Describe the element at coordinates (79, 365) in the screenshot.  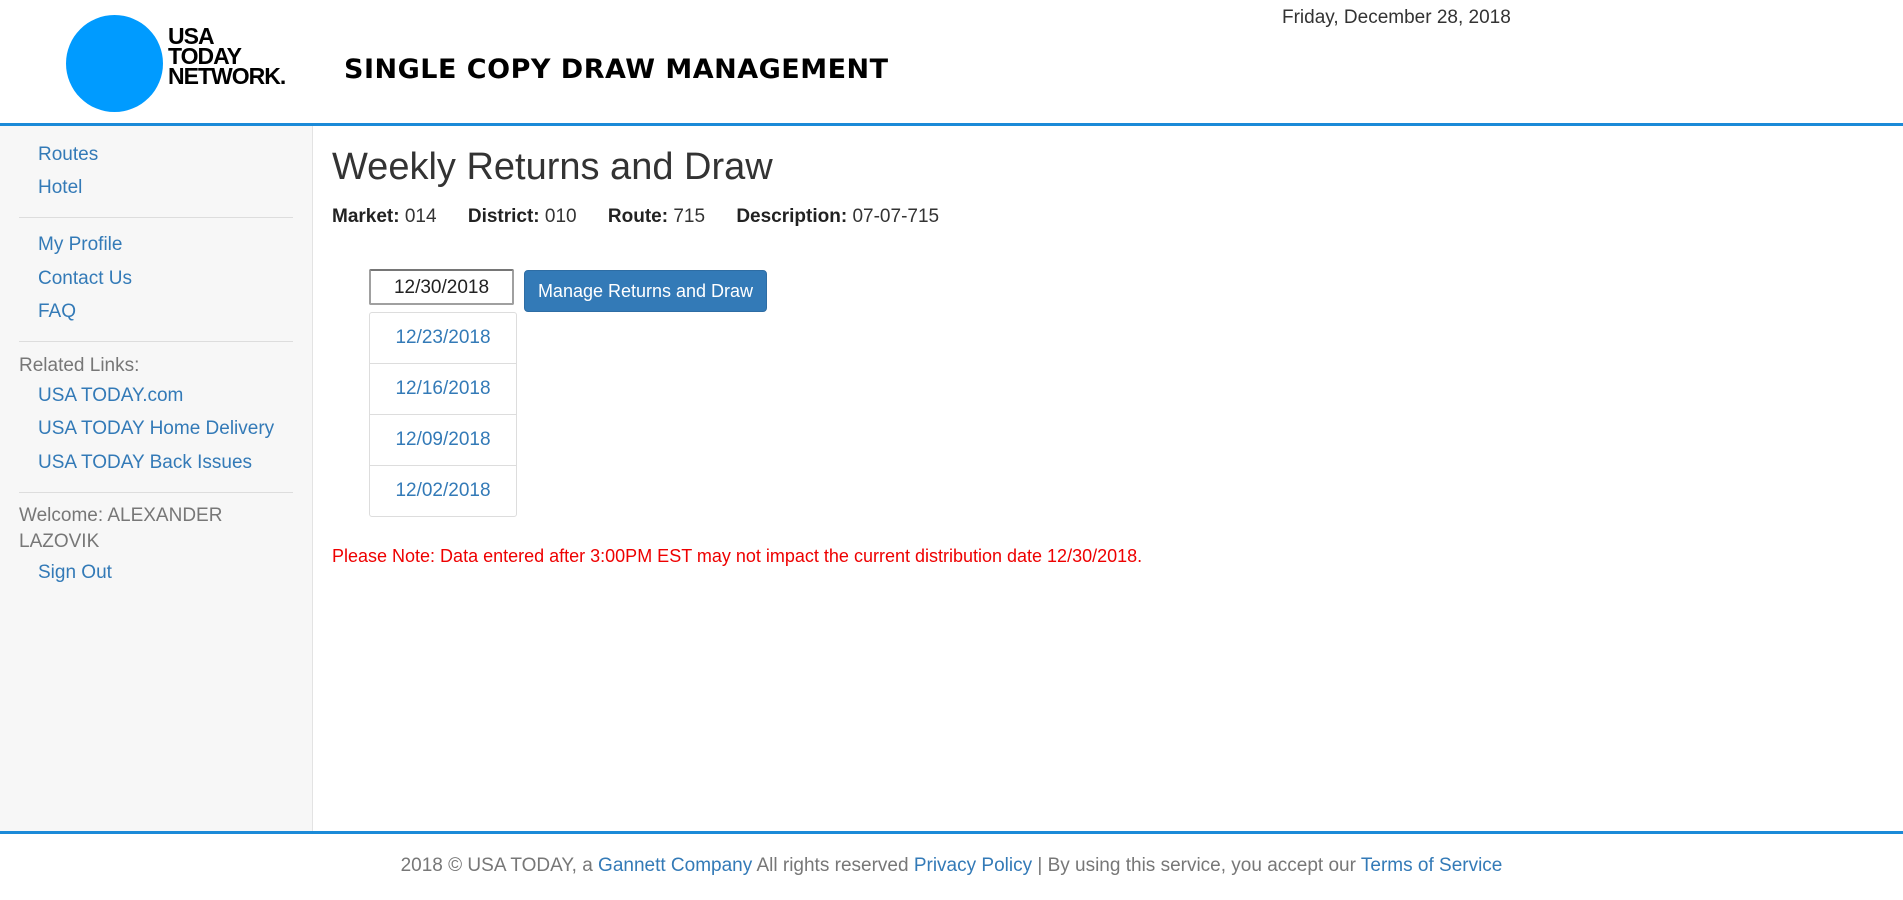
I see `related-links-heading: Related Links:` at that location.